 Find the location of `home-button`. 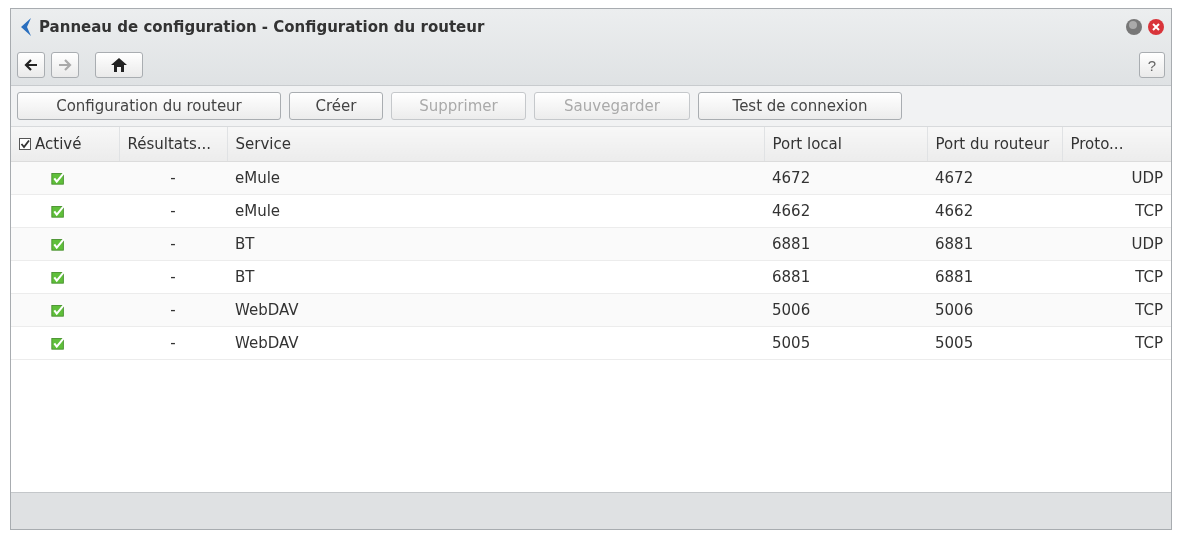

home-button is located at coordinates (119, 65).